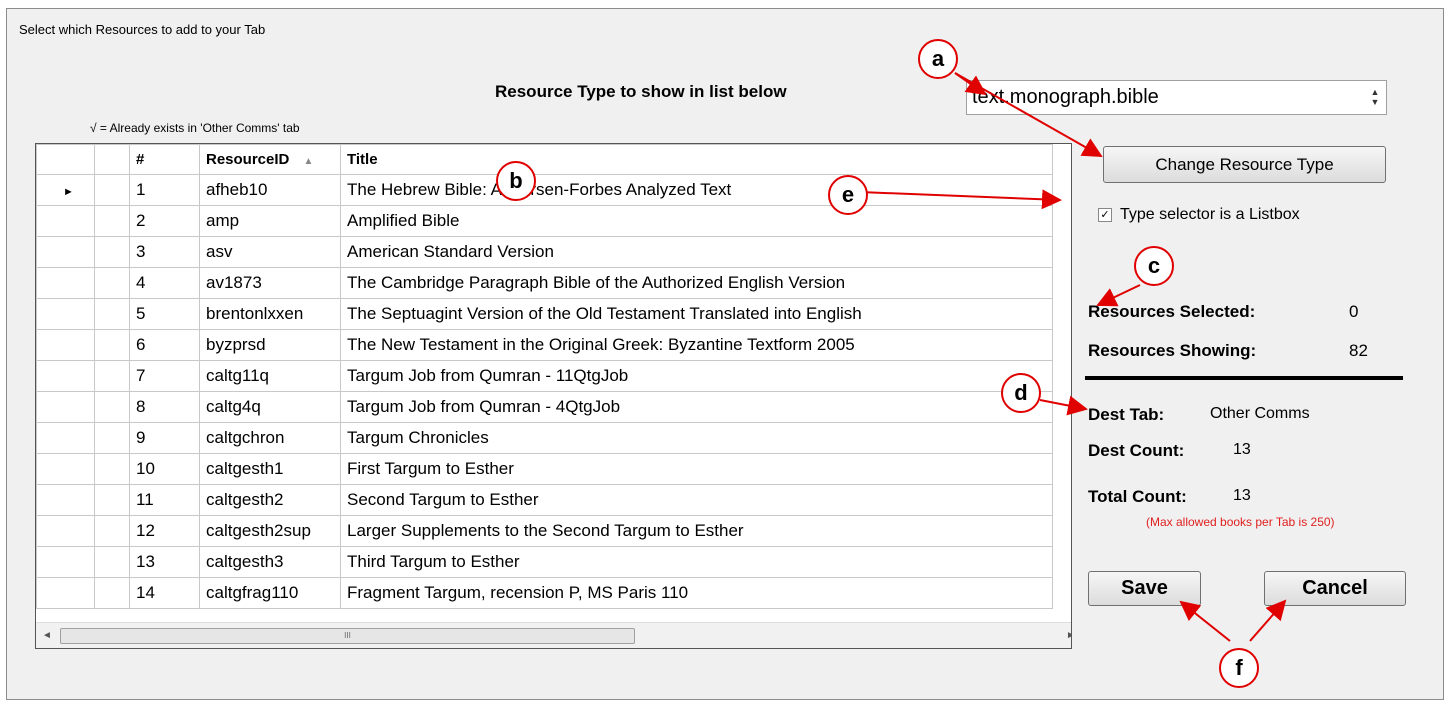 The height and width of the screenshot is (705, 1447). Describe the element at coordinates (1028, 114) in the screenshot. I see `arrow-a-to-change-button` at that location.